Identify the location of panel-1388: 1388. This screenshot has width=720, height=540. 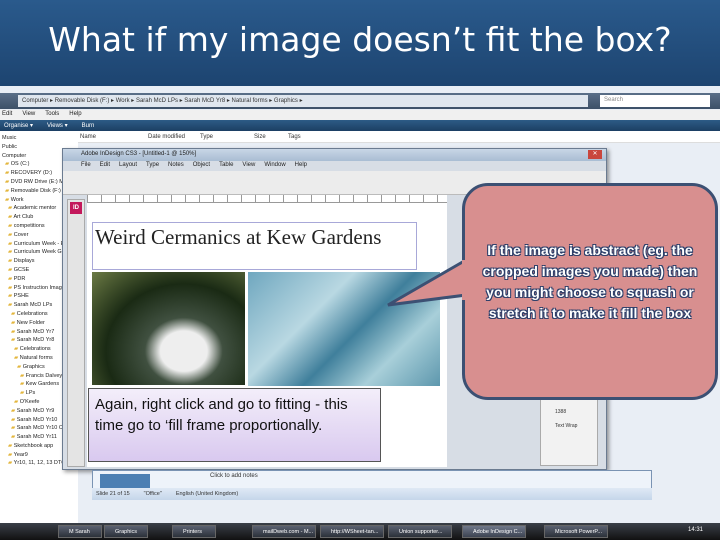
(569, 412).